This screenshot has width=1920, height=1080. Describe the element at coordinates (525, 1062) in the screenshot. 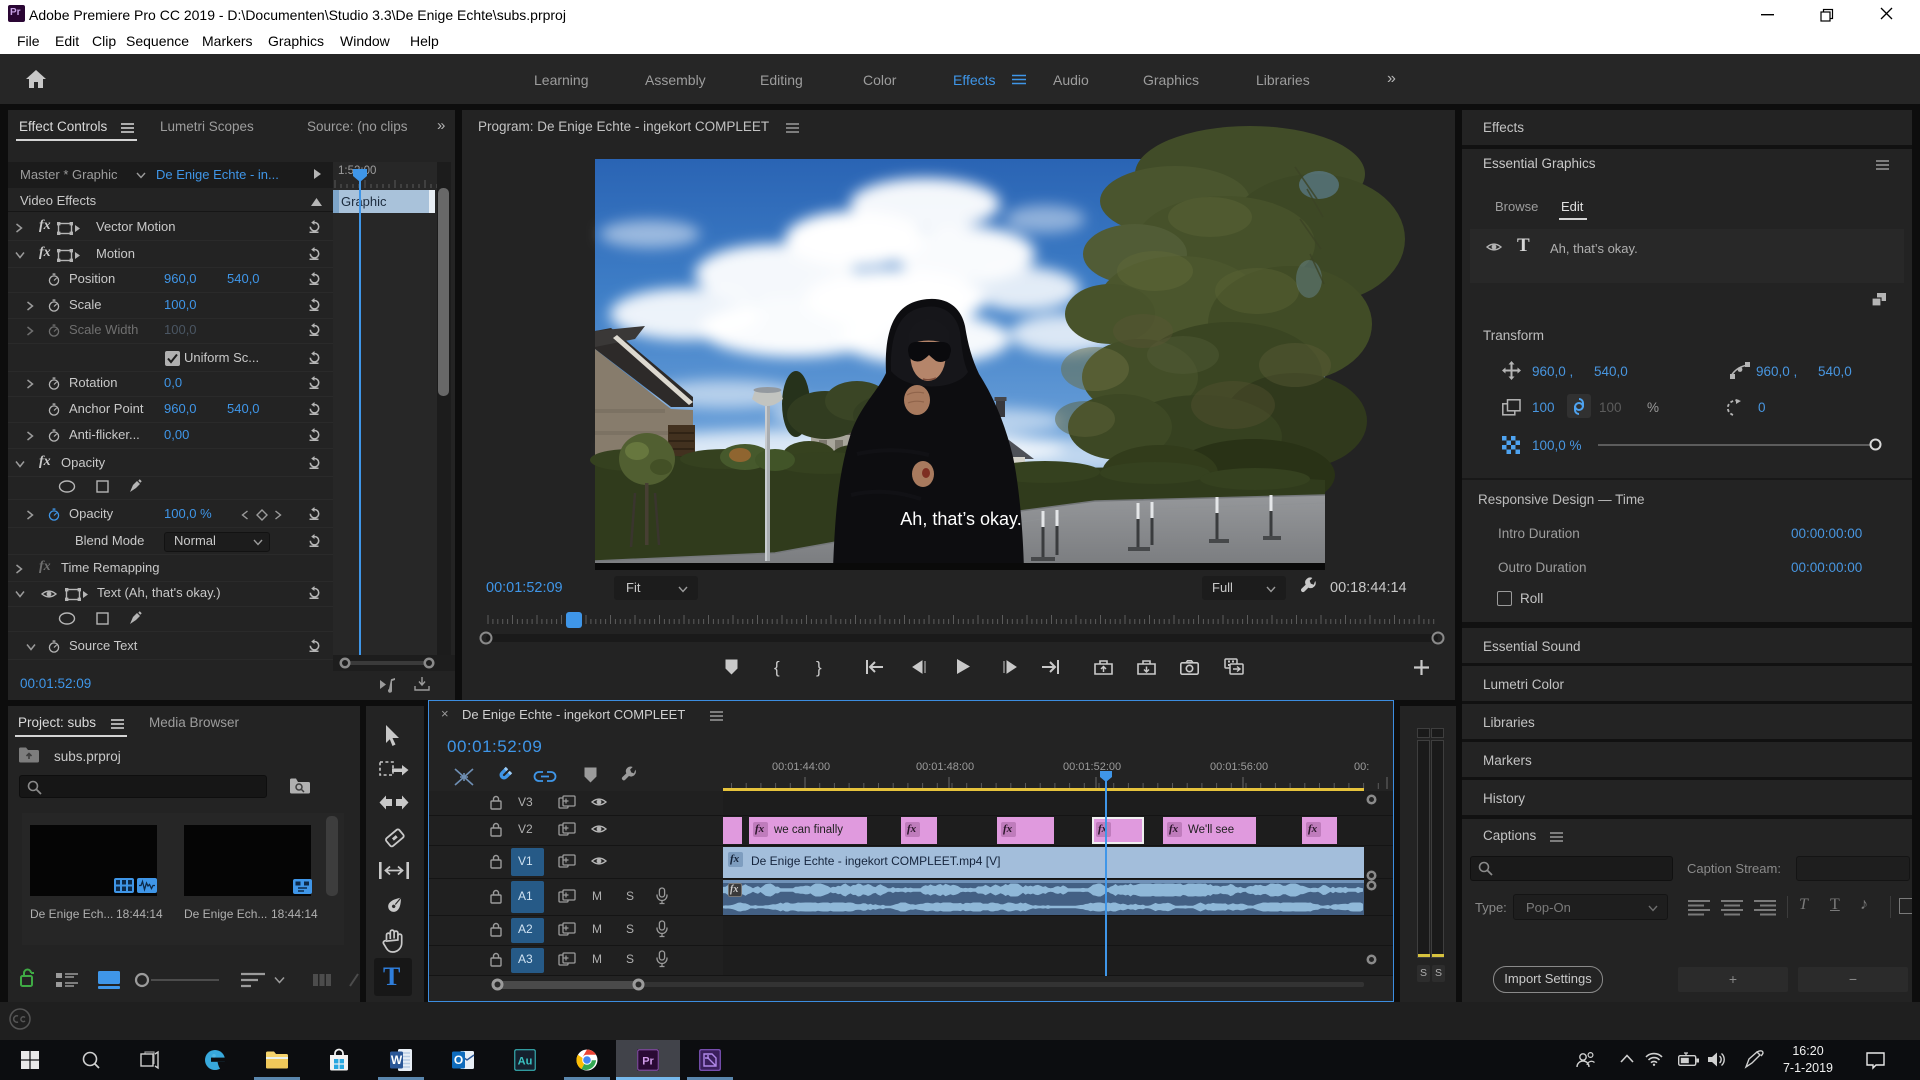

I see `svg-text: Au` at that location.